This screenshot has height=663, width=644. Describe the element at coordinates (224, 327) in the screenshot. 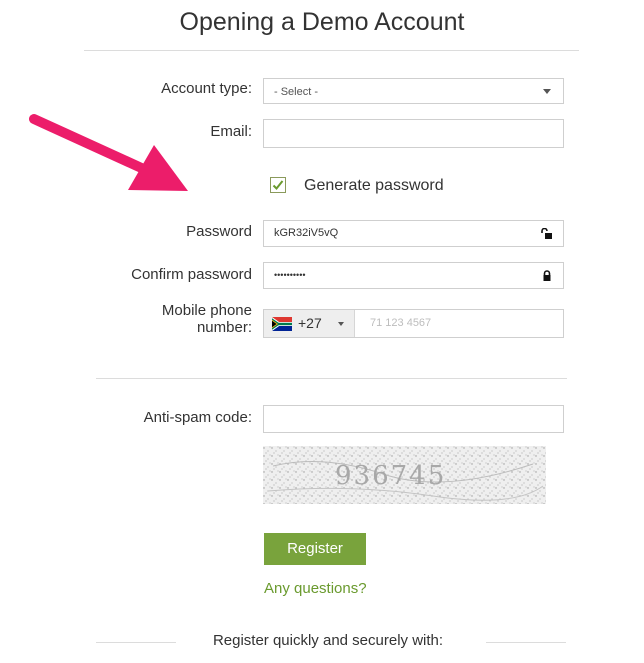

I see `mobile-phone-label-line2: number:` at that location.